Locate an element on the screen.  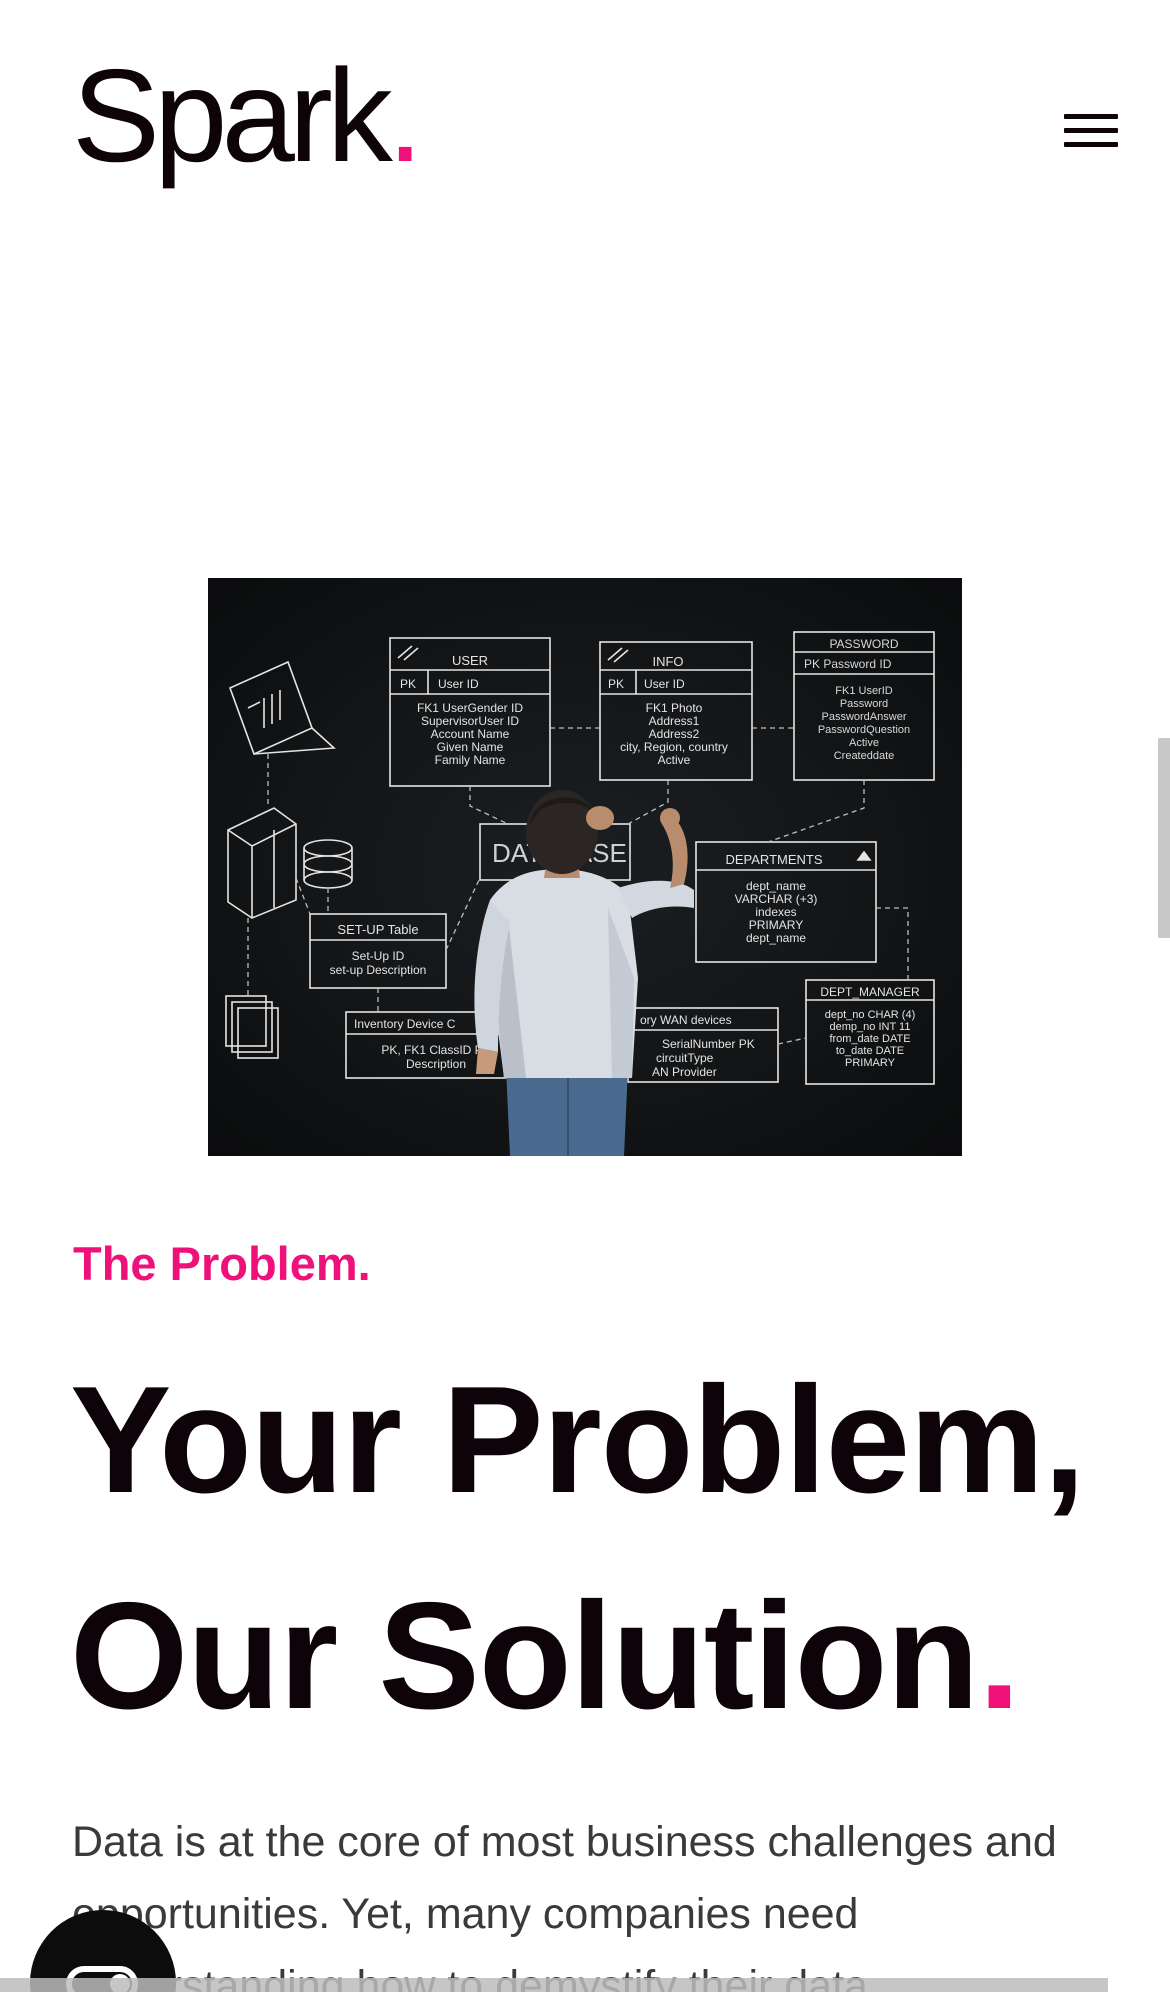
headline-line-2-text: Our Solution is located at coordinates (524, 1656).